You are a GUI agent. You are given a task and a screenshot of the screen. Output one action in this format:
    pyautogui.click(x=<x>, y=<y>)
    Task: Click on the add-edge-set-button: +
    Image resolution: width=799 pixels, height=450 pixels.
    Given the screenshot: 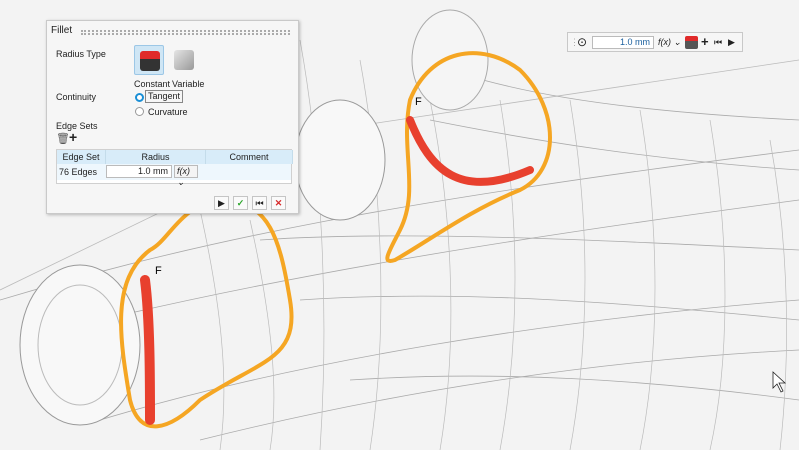 What is the action you would take?
    pyautogui.click(x=73, y=137)
    